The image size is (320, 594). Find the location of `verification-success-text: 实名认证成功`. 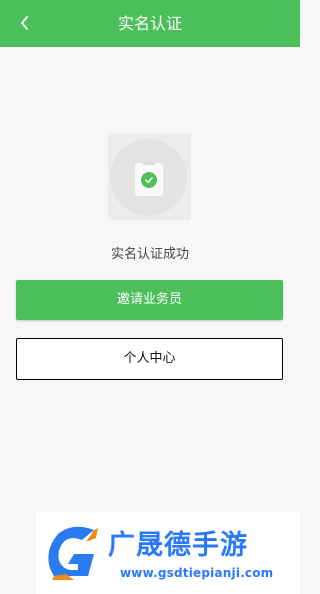

verification-success-text: 实名认证成功 is located at coordinates (149, 254).